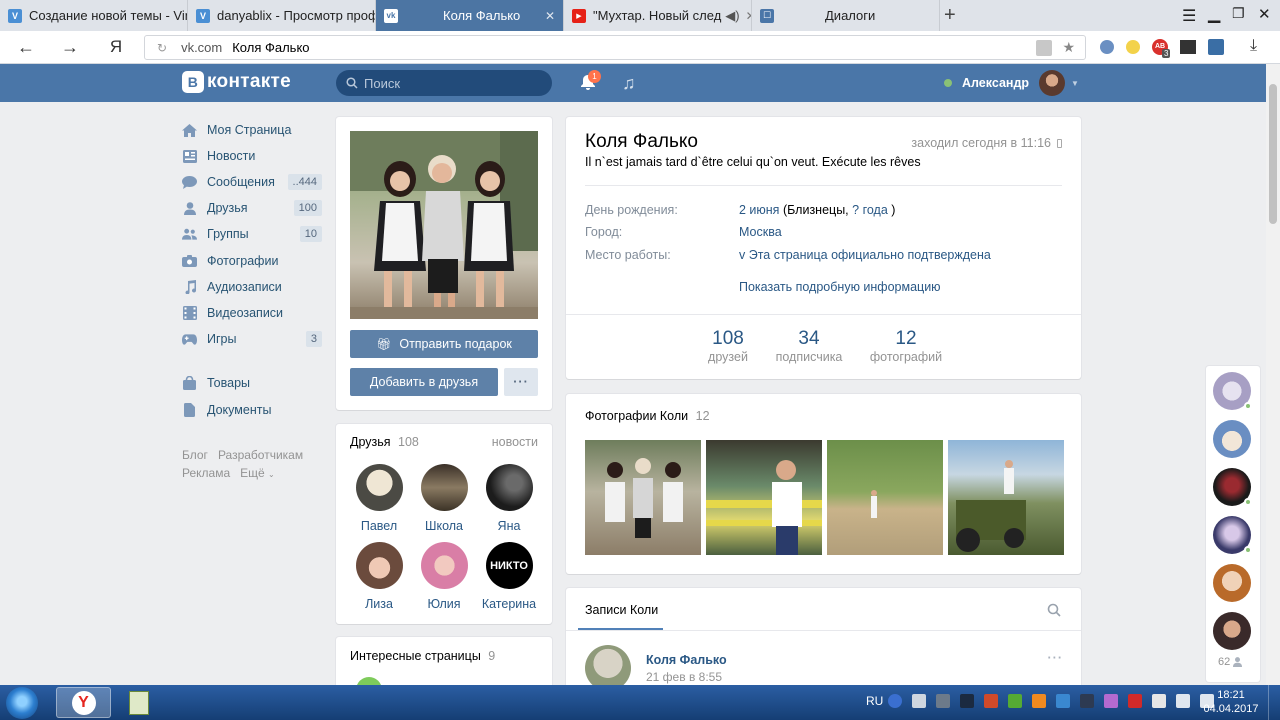 Image resolution: width=1280 pixels, height=720 pixels. Describe the element at coordinates (252, 234) in the screenshot. I see `menu-item-groups: Группы 10` at that location.